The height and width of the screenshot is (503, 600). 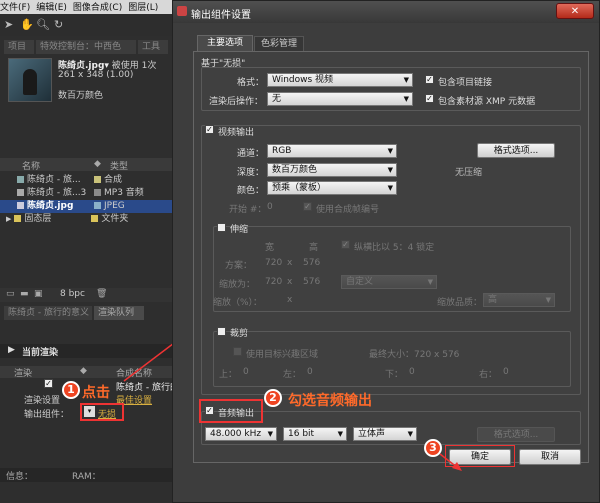 What do you see at coordinates (332, 188) in the screenshot?
I see `color-select: 预乘（蒙板） ▼` at bounding box center [332, 188].